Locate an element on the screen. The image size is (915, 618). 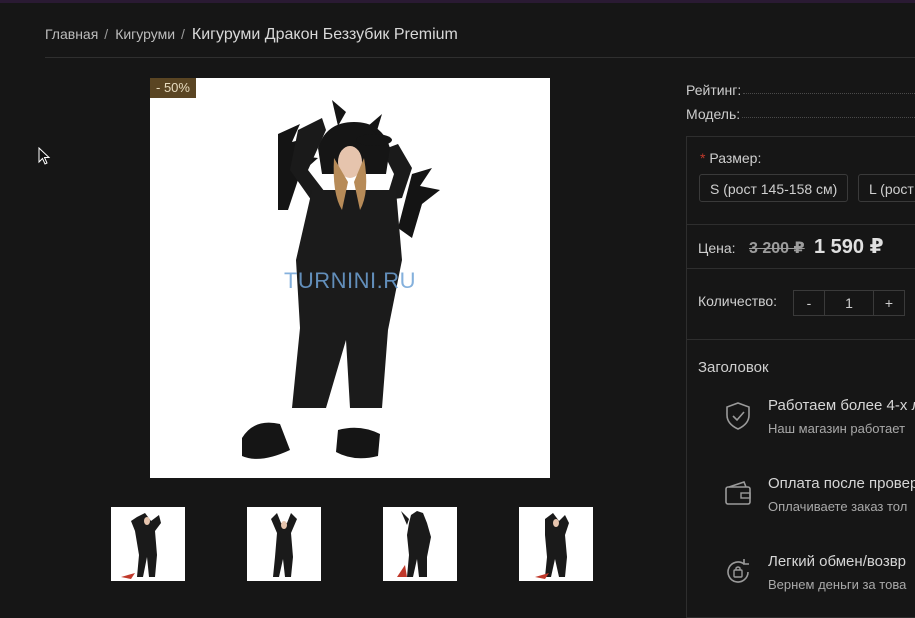
breadcrumb-divider is located at coordinates (480, 57).